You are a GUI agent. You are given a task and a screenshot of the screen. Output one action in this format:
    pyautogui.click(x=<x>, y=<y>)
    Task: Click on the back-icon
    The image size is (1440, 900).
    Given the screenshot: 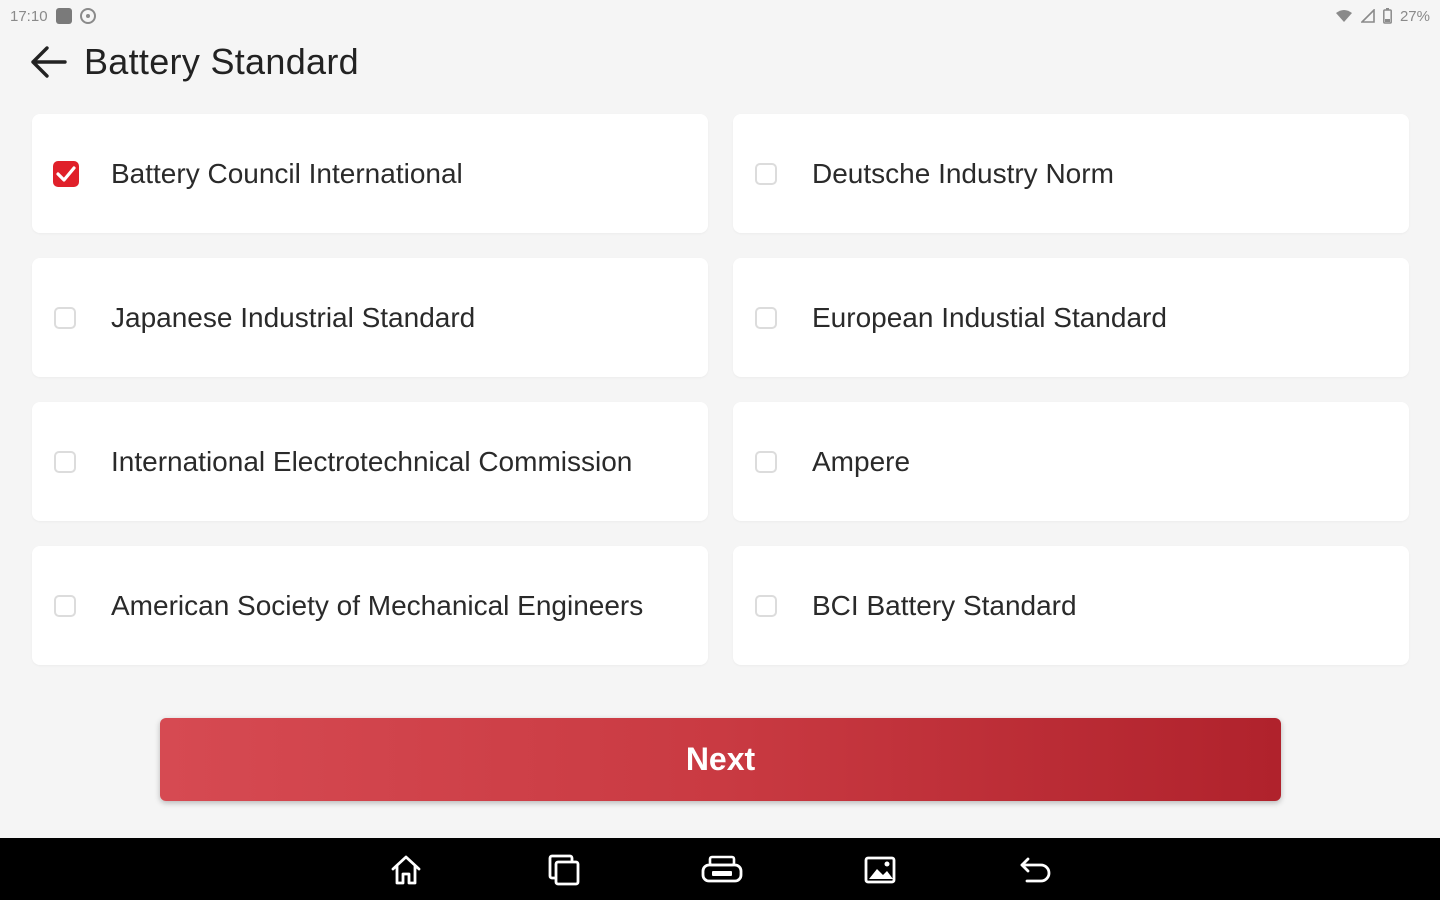 What is the action you would take?
    pyautogui.click(x=1036, y=870)
    